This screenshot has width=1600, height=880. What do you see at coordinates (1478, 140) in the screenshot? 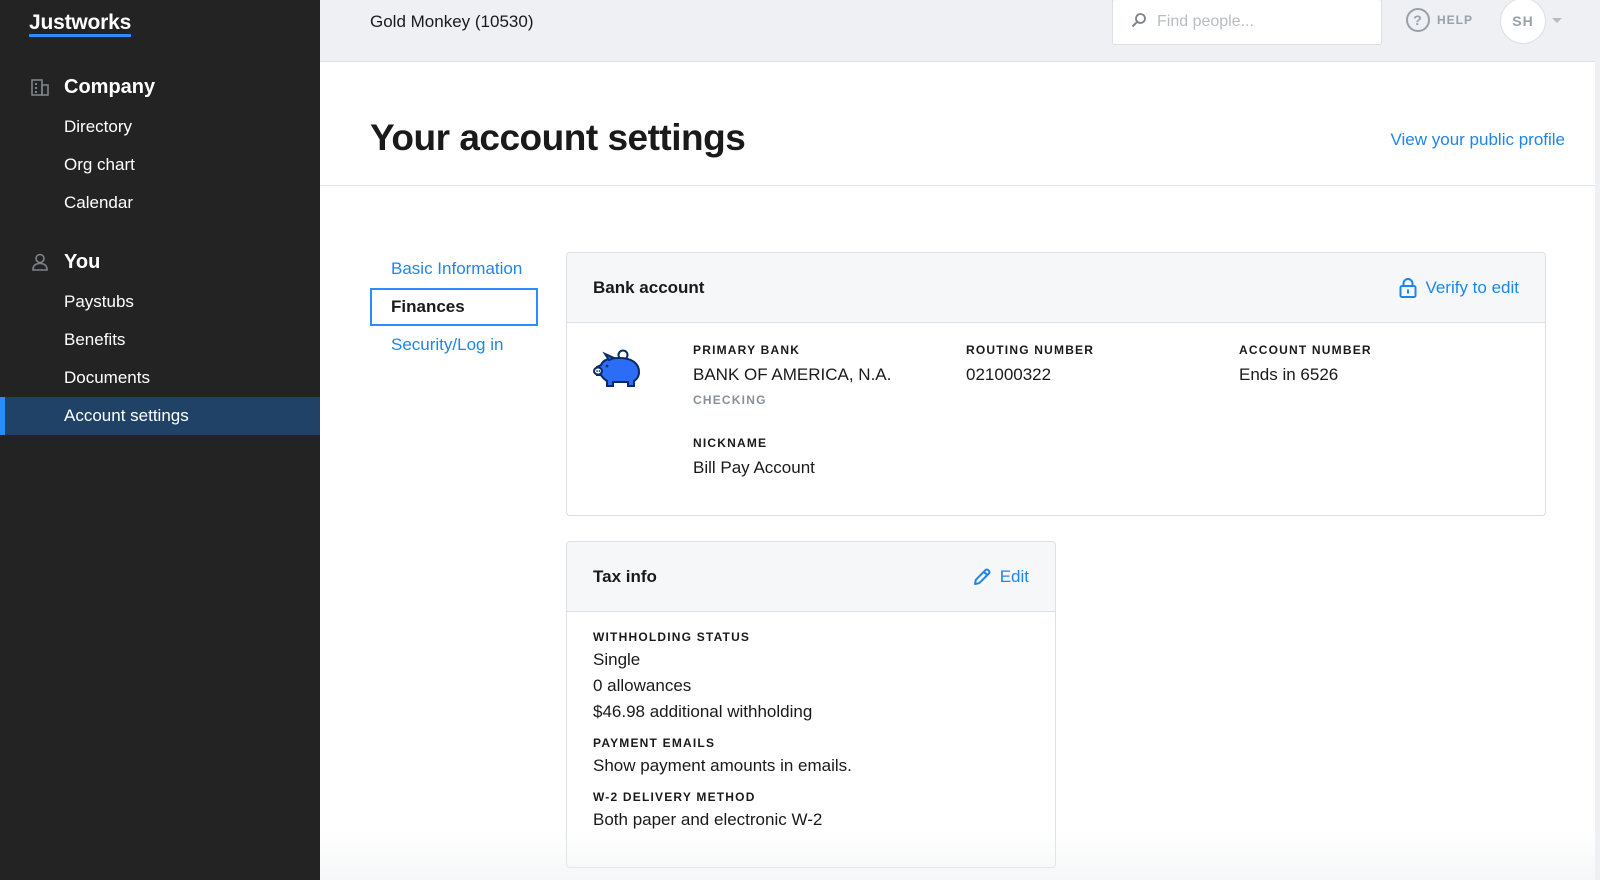
I see `view-public-profile-link: View your public profile` at bounding box center [1478, 140].